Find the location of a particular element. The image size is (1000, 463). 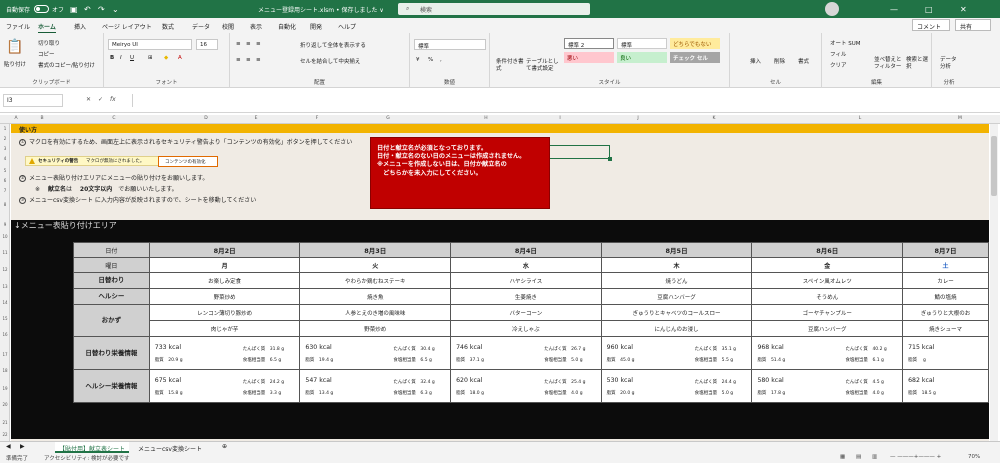

minimize-icon: — is located at coordinates (894, 9).